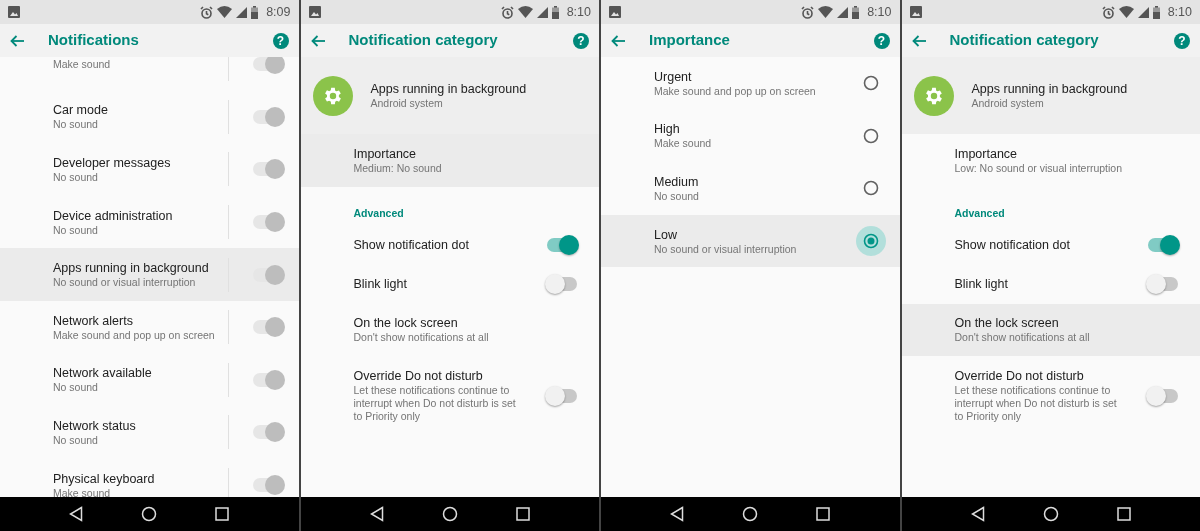 This screenshot has height=531, width=1200. I want to click on row-title: Device administration, so click(113, 215).